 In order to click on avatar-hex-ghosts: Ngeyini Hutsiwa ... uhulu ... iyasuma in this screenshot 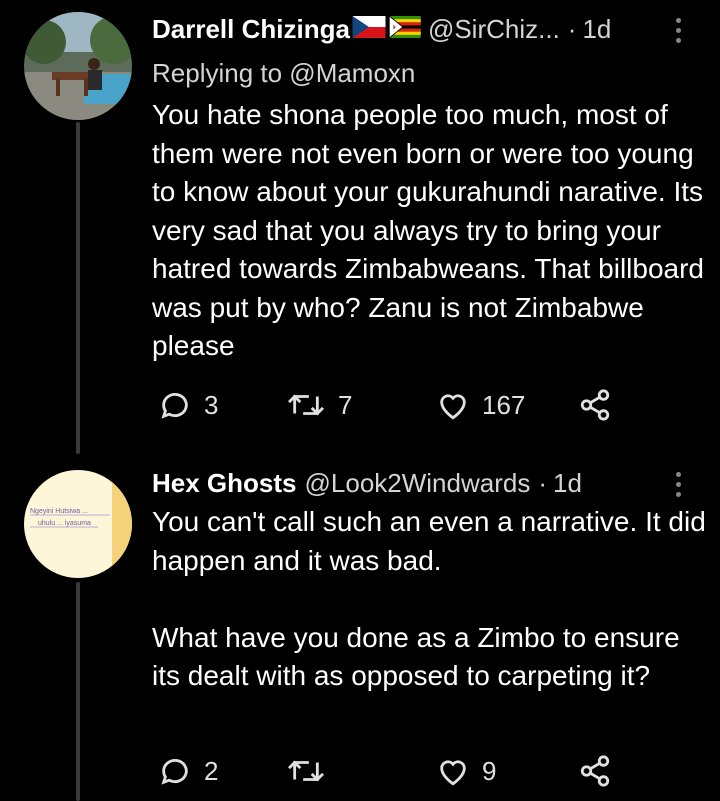, I will do `click(78, 524)`.